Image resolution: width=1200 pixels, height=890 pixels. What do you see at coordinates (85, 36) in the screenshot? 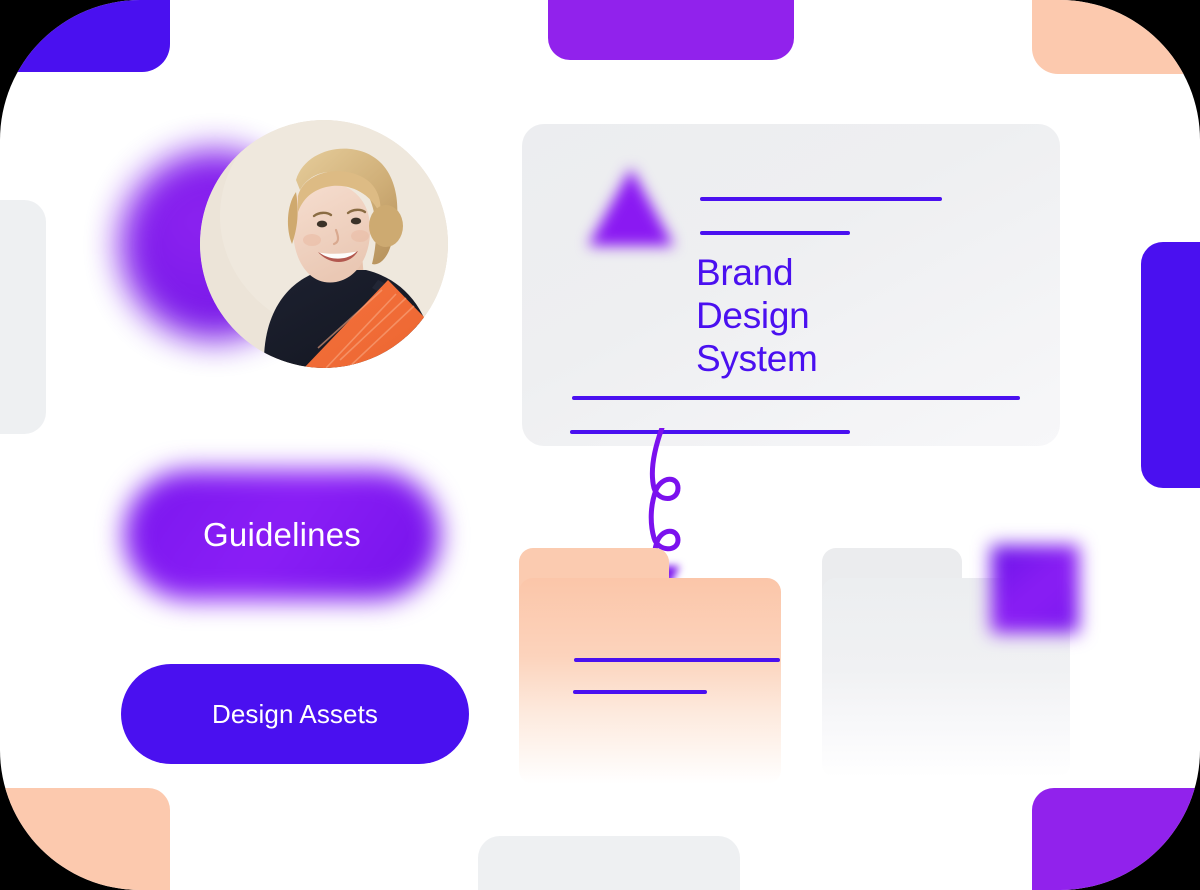
I see `decor-shape-top-left` at bounding box center [85, 36].